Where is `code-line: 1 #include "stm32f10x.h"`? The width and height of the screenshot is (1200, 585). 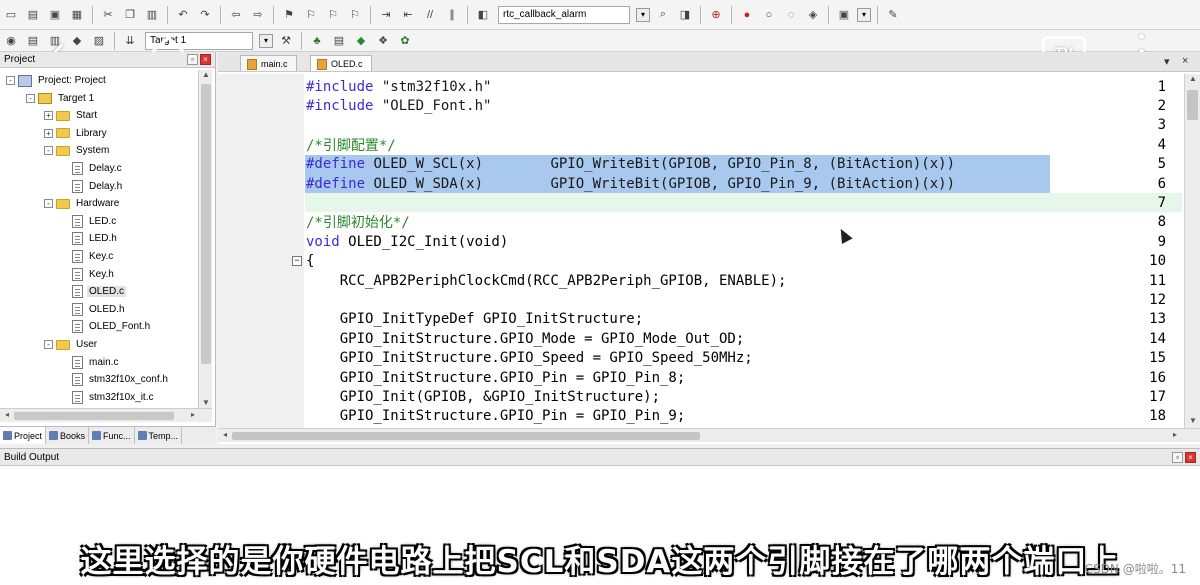 code-line: 1 #include "stm32f10x.h" is located at coordinates (700, 86).